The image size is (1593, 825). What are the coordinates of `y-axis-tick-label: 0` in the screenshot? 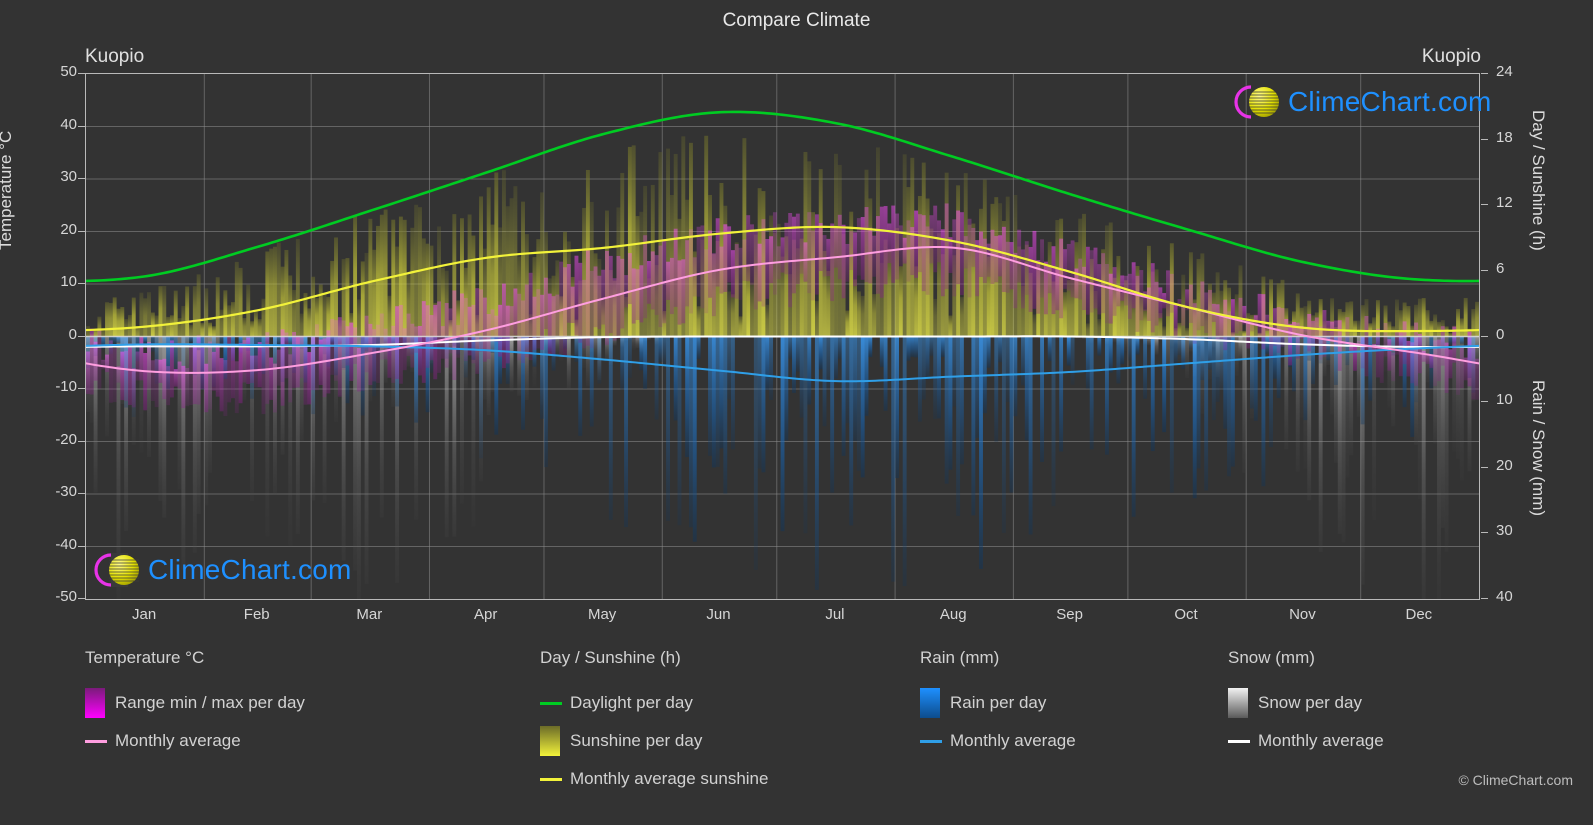 It's located at (72, 334).